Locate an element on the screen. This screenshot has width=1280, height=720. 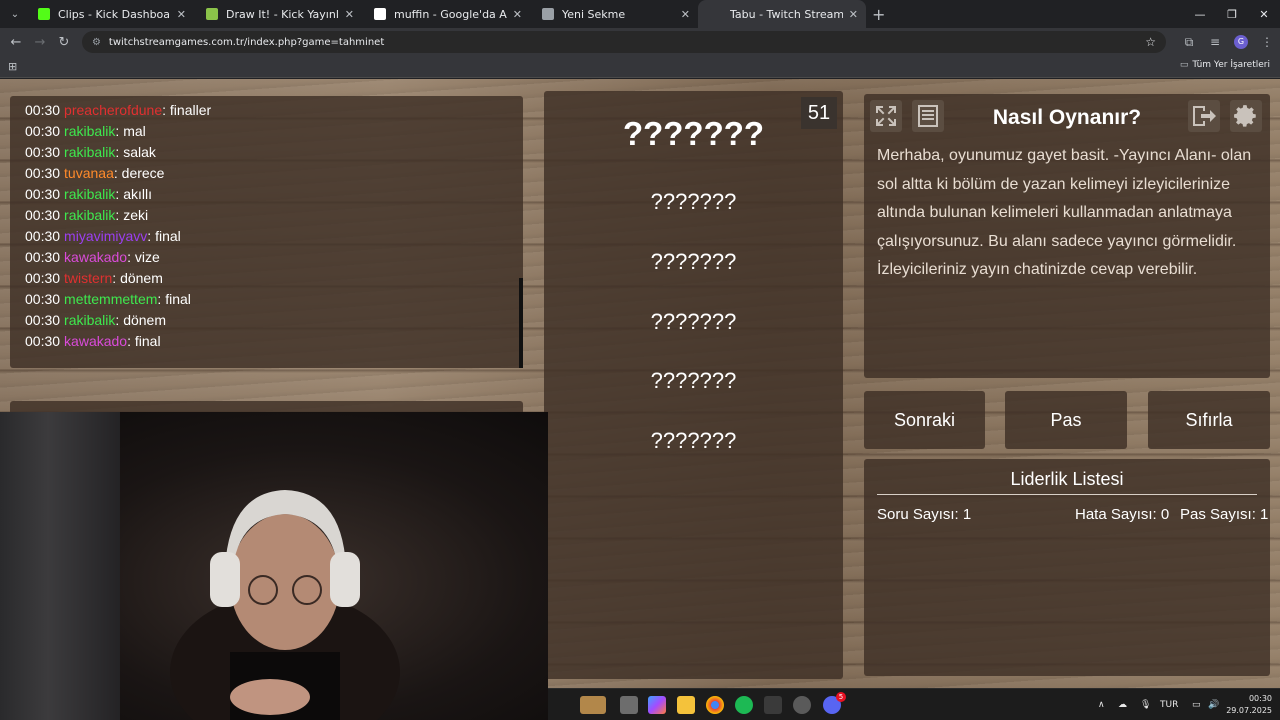
chat-text: akıllı is located at coordinates (137, 194).